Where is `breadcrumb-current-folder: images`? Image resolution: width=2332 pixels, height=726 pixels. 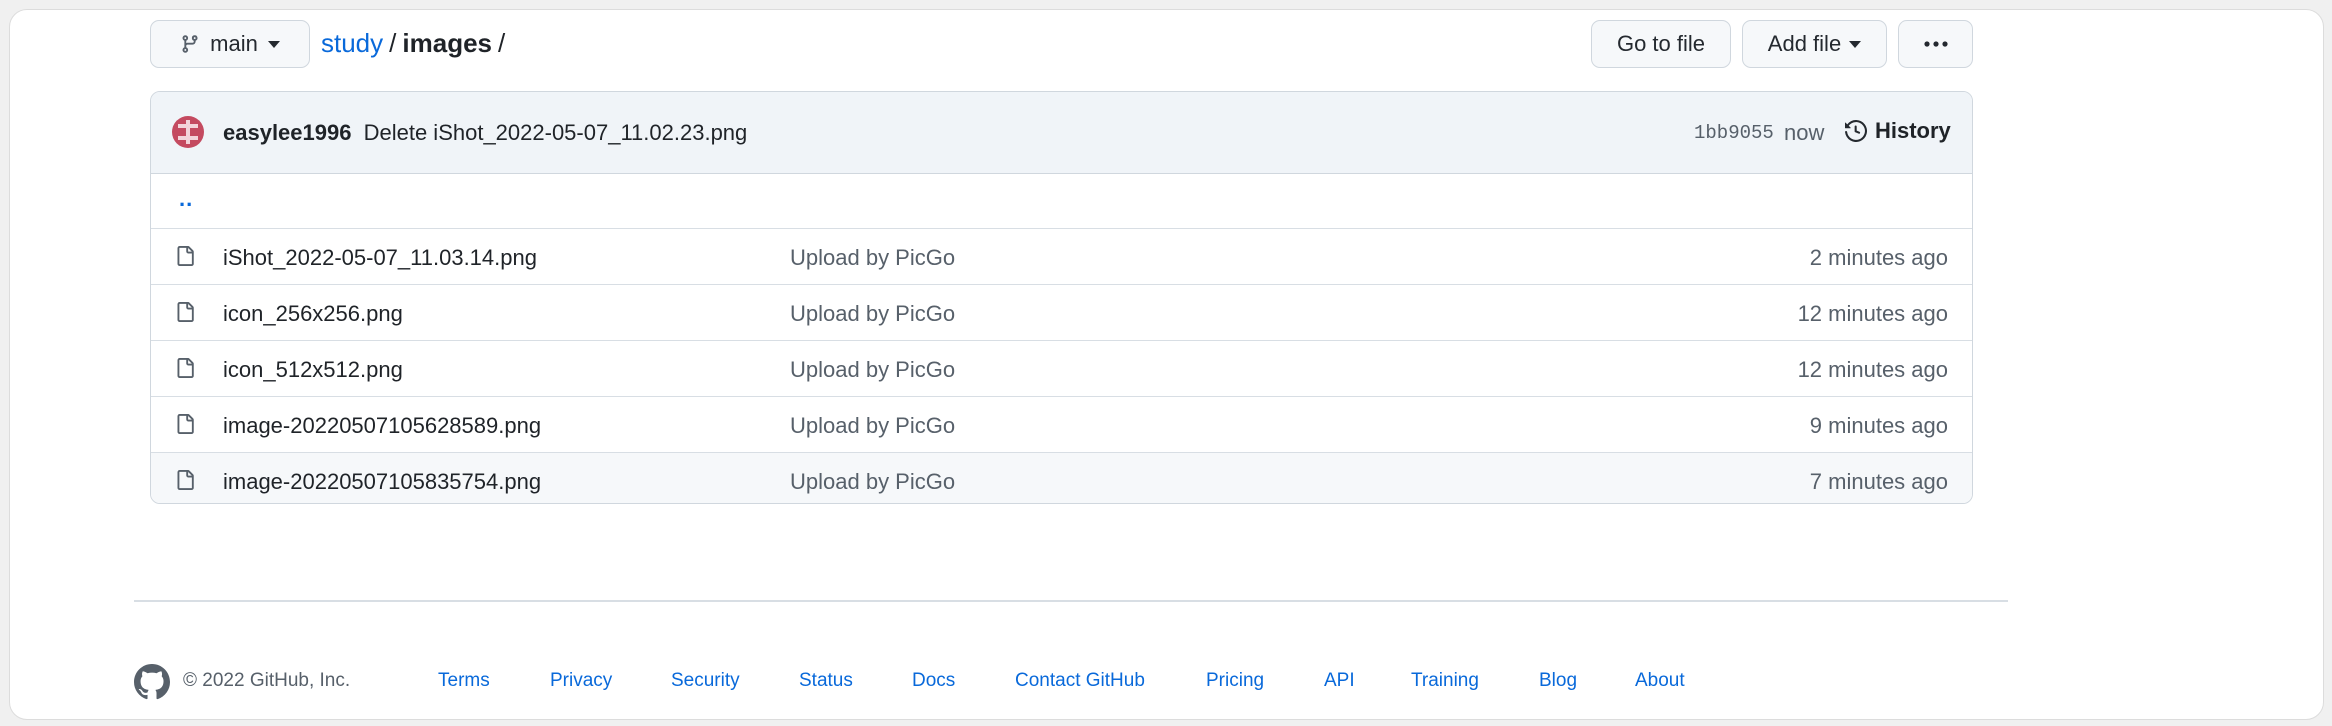
breadcrumb-current-folder: images is located at coordinates (447, 43).